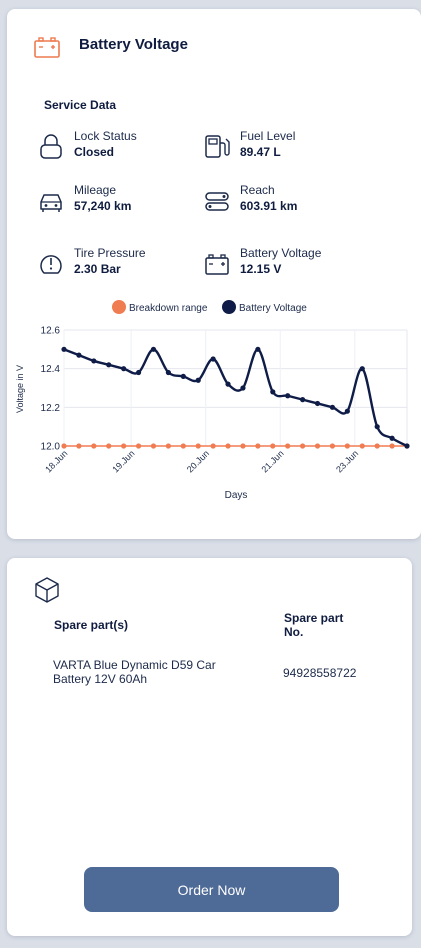 This screenshot has width=421, height=948. What do you see at coordinates (47, 592) in the screenshot?
I see `box-icon` at bounding box center [47, 592].